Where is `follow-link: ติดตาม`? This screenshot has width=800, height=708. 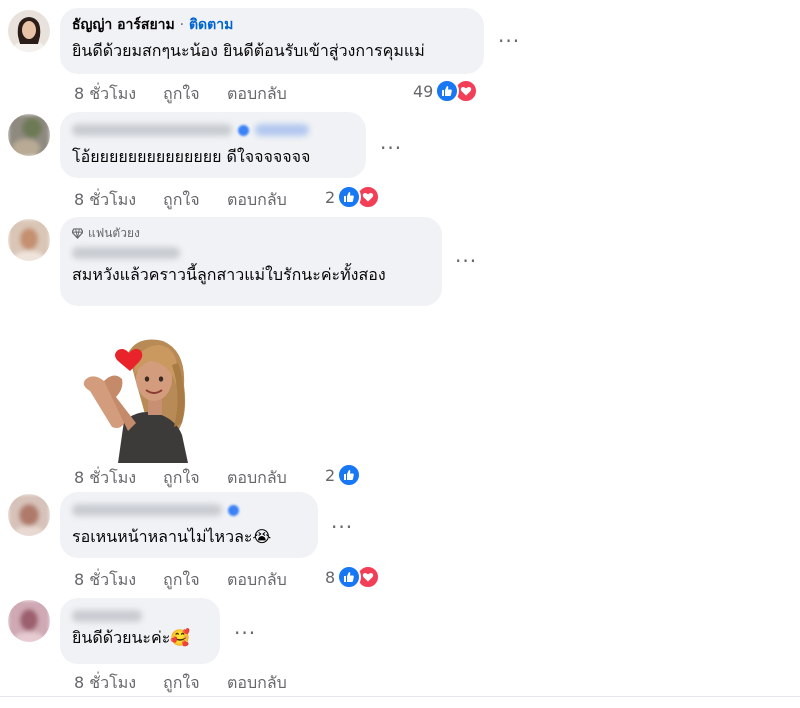
follow-link: ติดตาม is located at coordinates (211, 25).